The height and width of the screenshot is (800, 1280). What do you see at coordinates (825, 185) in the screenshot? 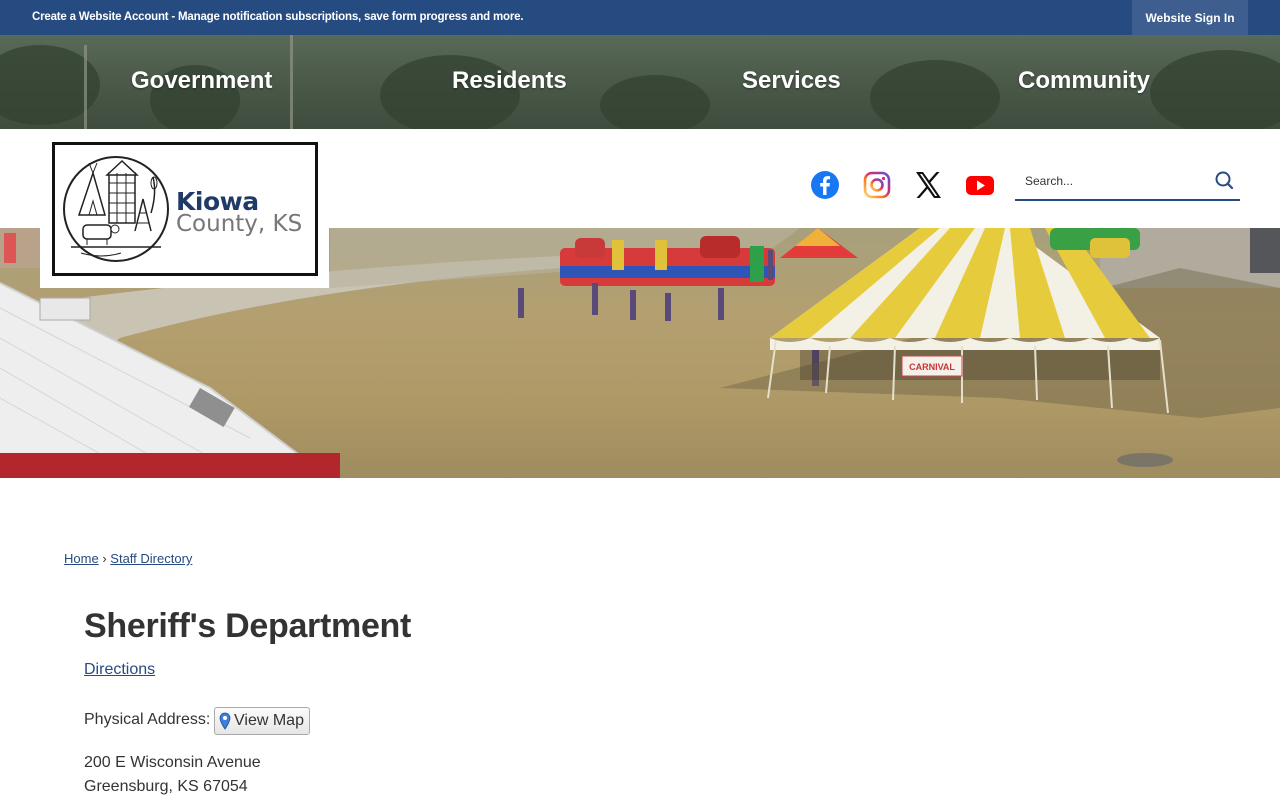
I see `facebook-icon` at bounding box center [825, 185].